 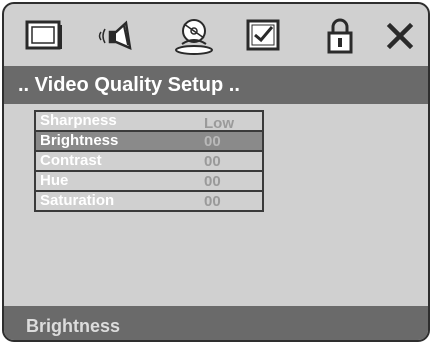 What do you see at coordinates (71, 160) in the screenshot?
I see `menu-item-label: Contrast` at bounding box center [71, 160].